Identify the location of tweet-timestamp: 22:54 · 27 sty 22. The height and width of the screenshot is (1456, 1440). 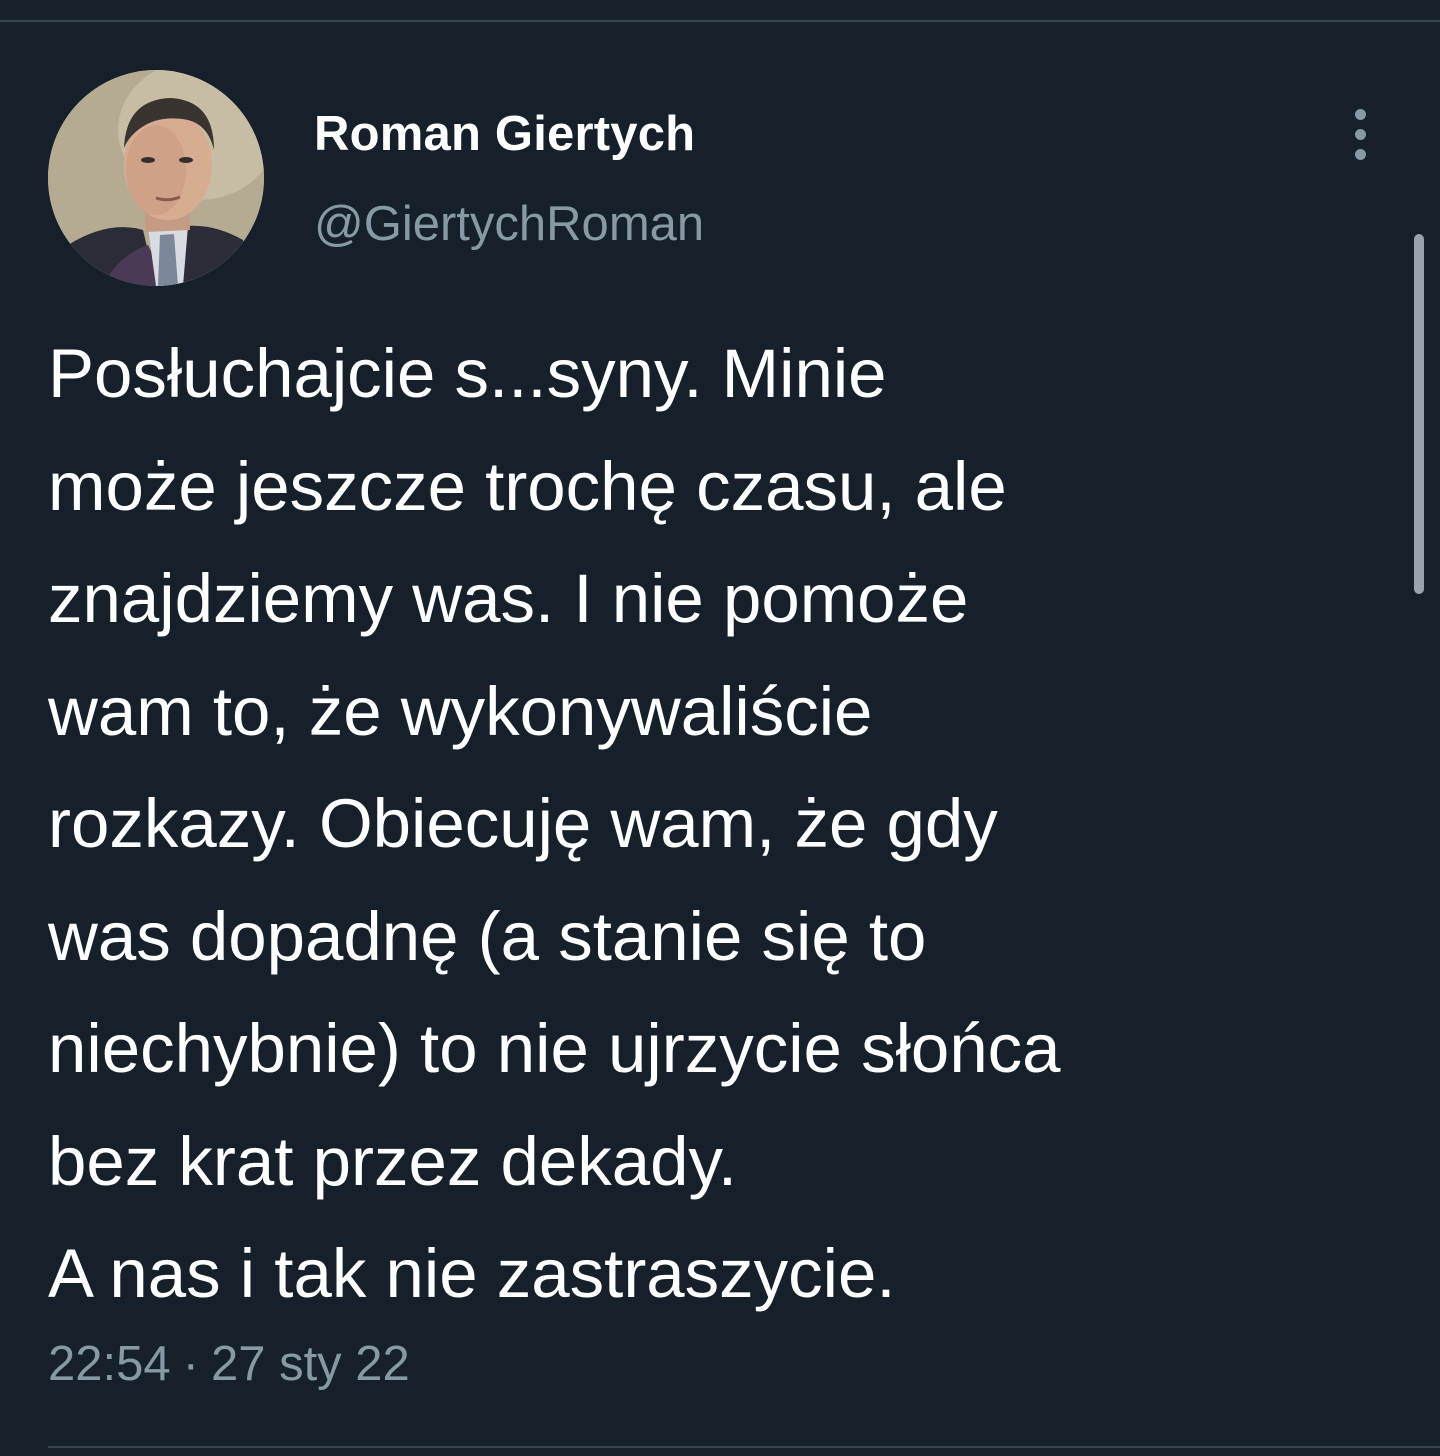
(229, 1364).